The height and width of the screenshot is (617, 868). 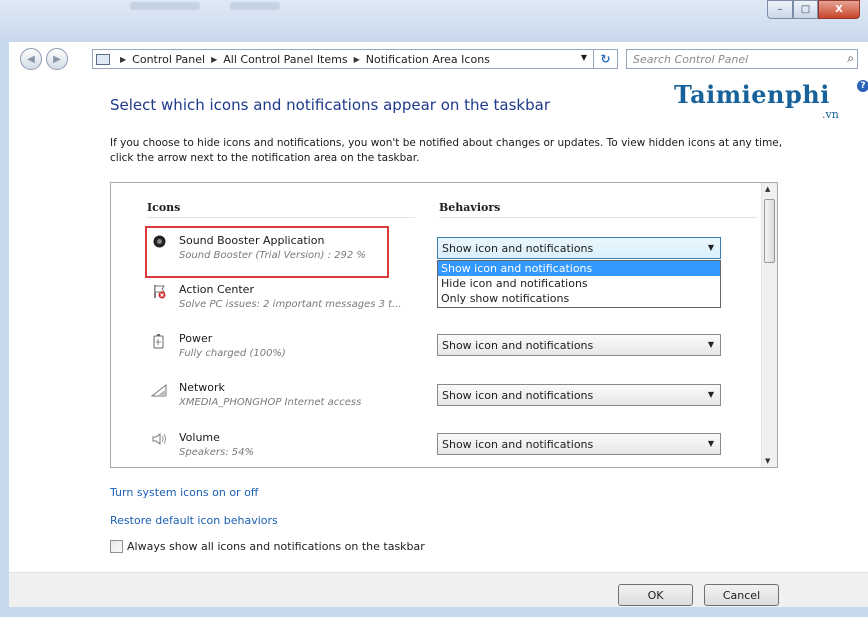 I want to click on forward-button: ▶, so click(x=57, y=59).